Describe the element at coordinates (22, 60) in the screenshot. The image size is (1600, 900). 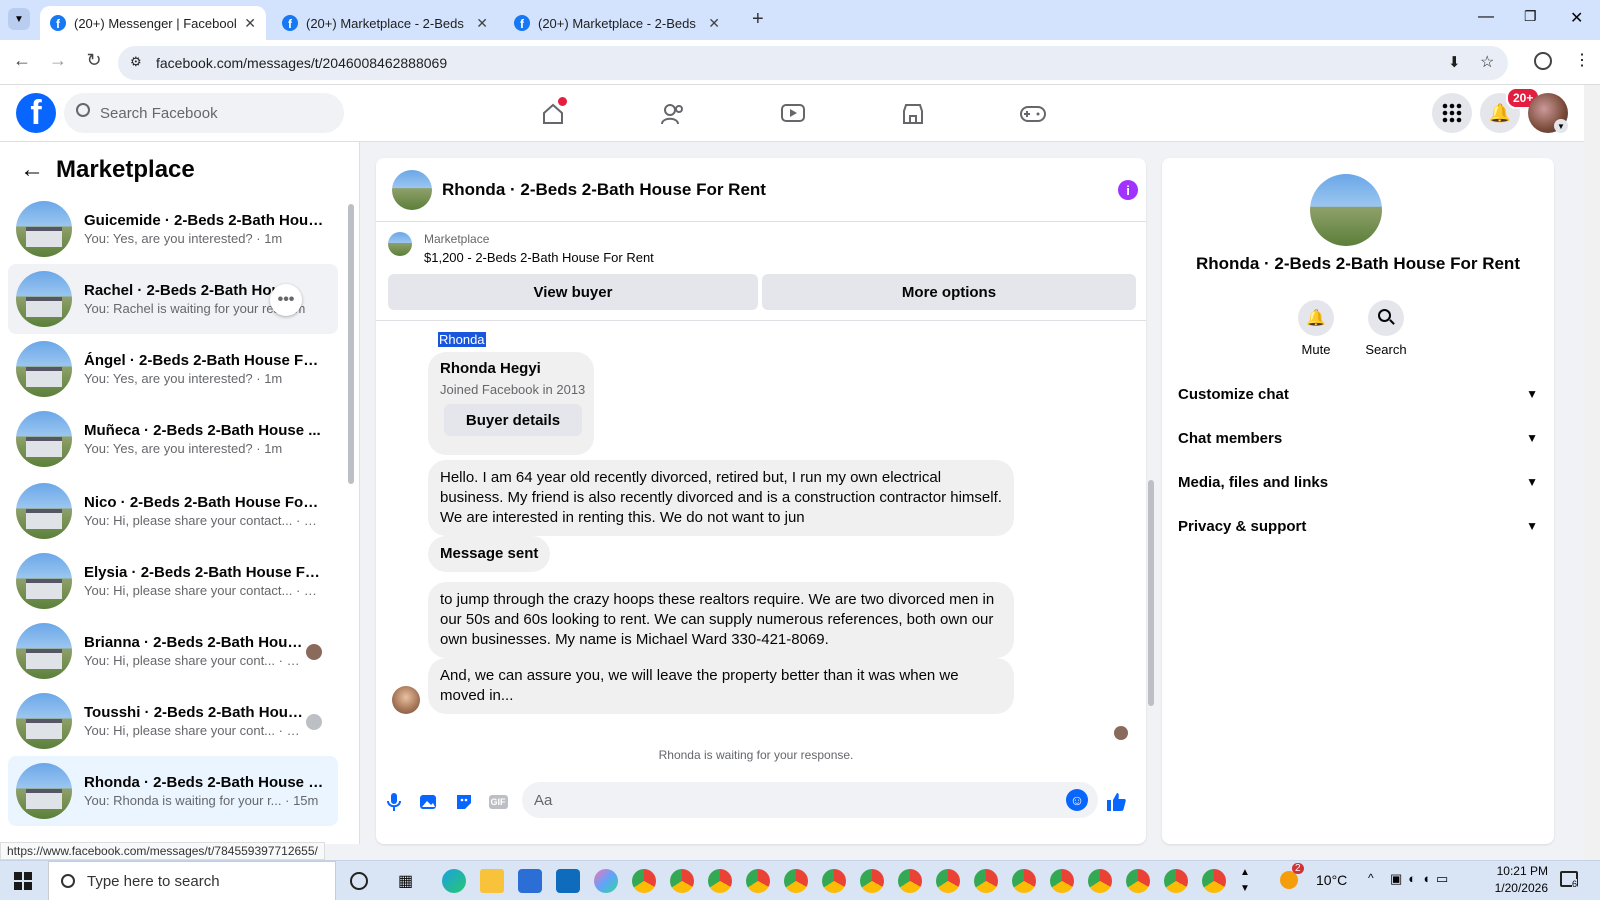
I see `back-icon: ←` at that location.